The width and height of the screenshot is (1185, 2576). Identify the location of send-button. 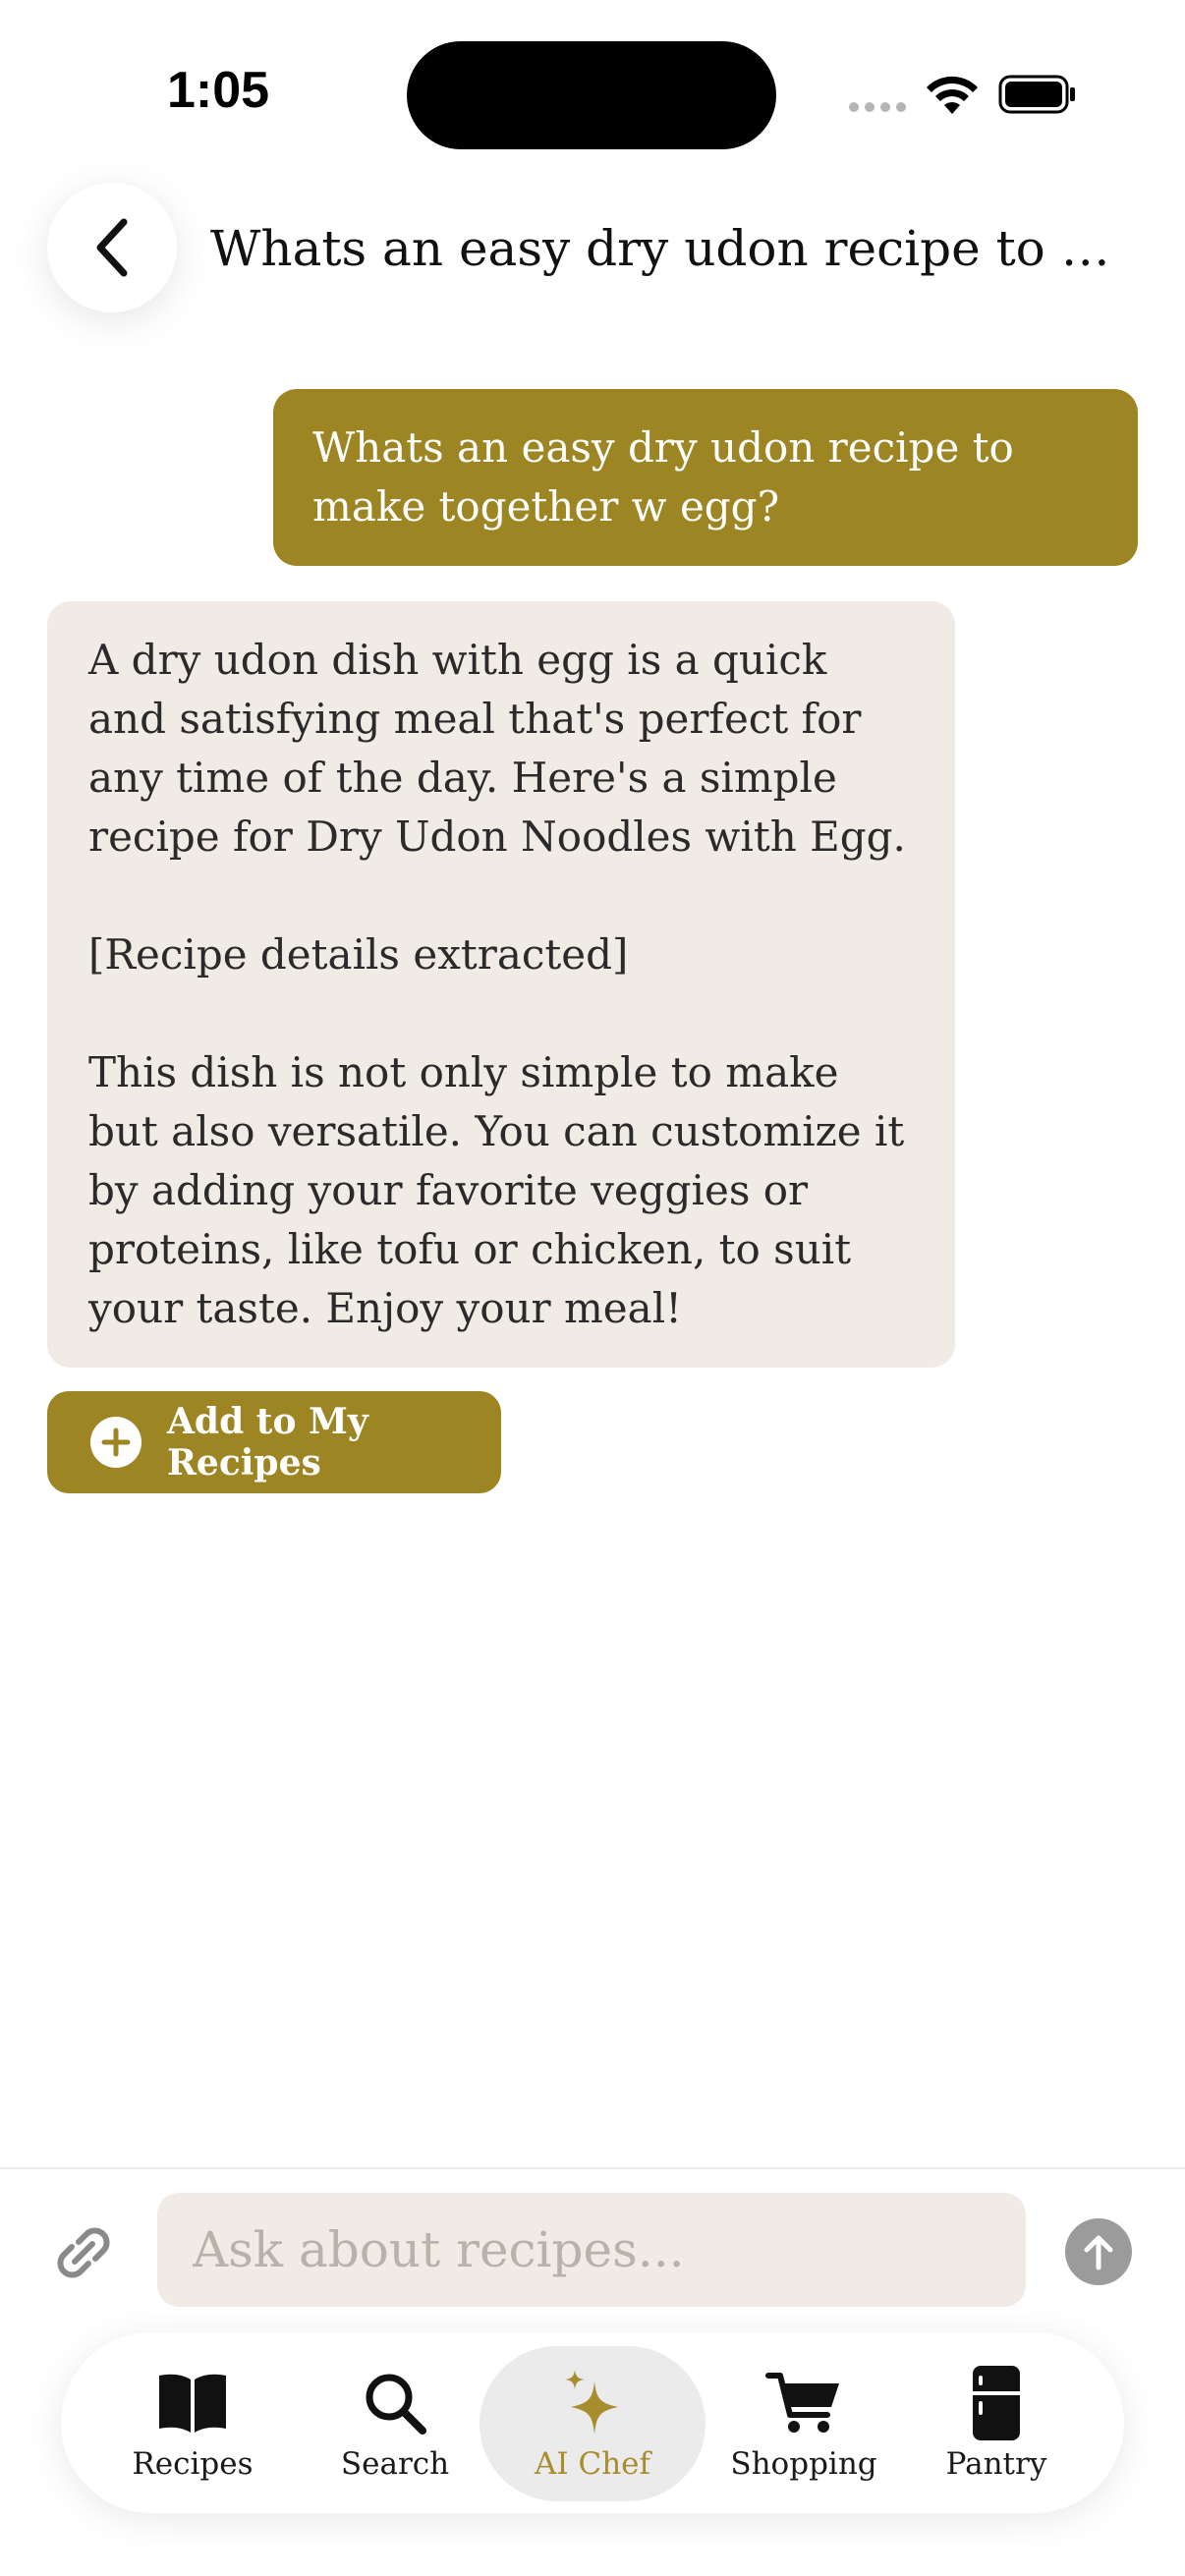
(1099, 2251).